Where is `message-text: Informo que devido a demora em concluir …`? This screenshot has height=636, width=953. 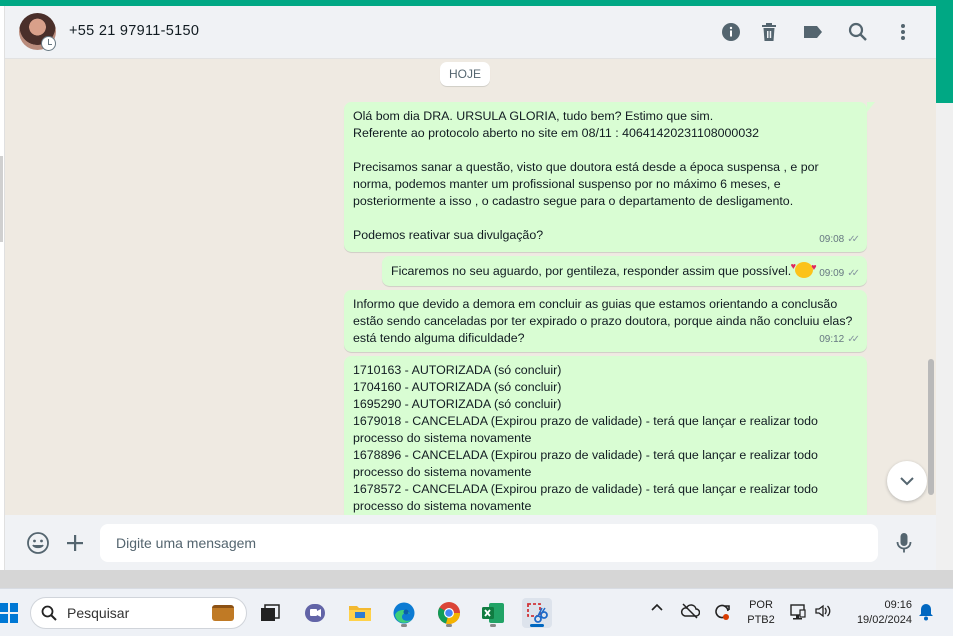 message-text: Informo que devido a demora em concluir … is located at coordinates (604, 321).